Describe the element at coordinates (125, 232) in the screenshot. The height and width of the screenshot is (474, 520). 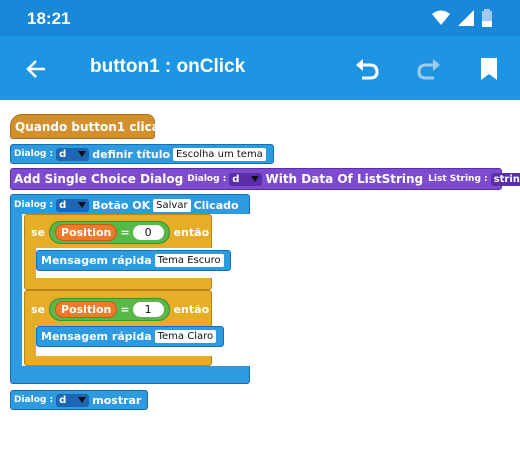
I see `equals-label-1: =` at that location.